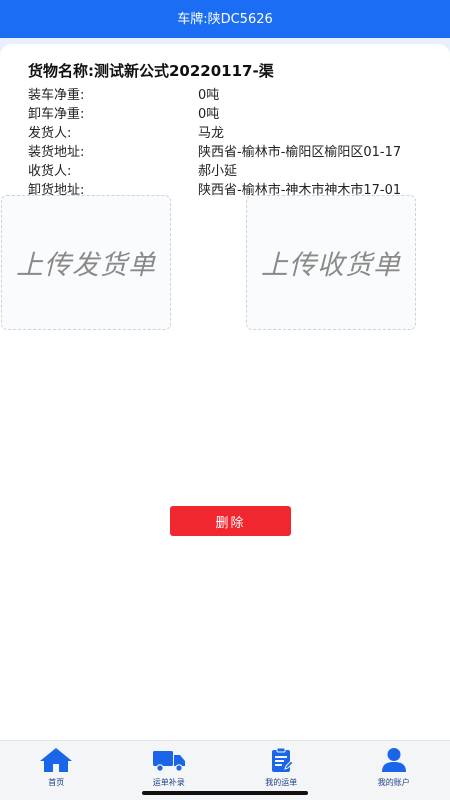 The width and height of the screenshot is (450, 800). What do you see at coordinates (151, 71) in the screenshot?
I see `cargo-name: 货物名称:测试新公式20220117-渠` at bounding box center [151, 71].